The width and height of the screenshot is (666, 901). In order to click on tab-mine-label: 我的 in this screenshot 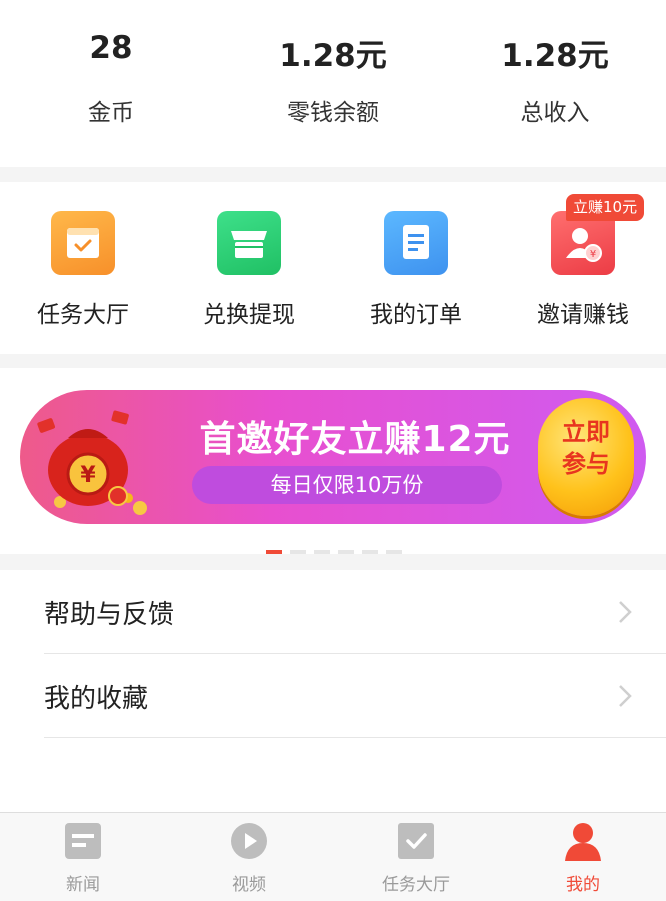, I will do `click(583, 885)`.